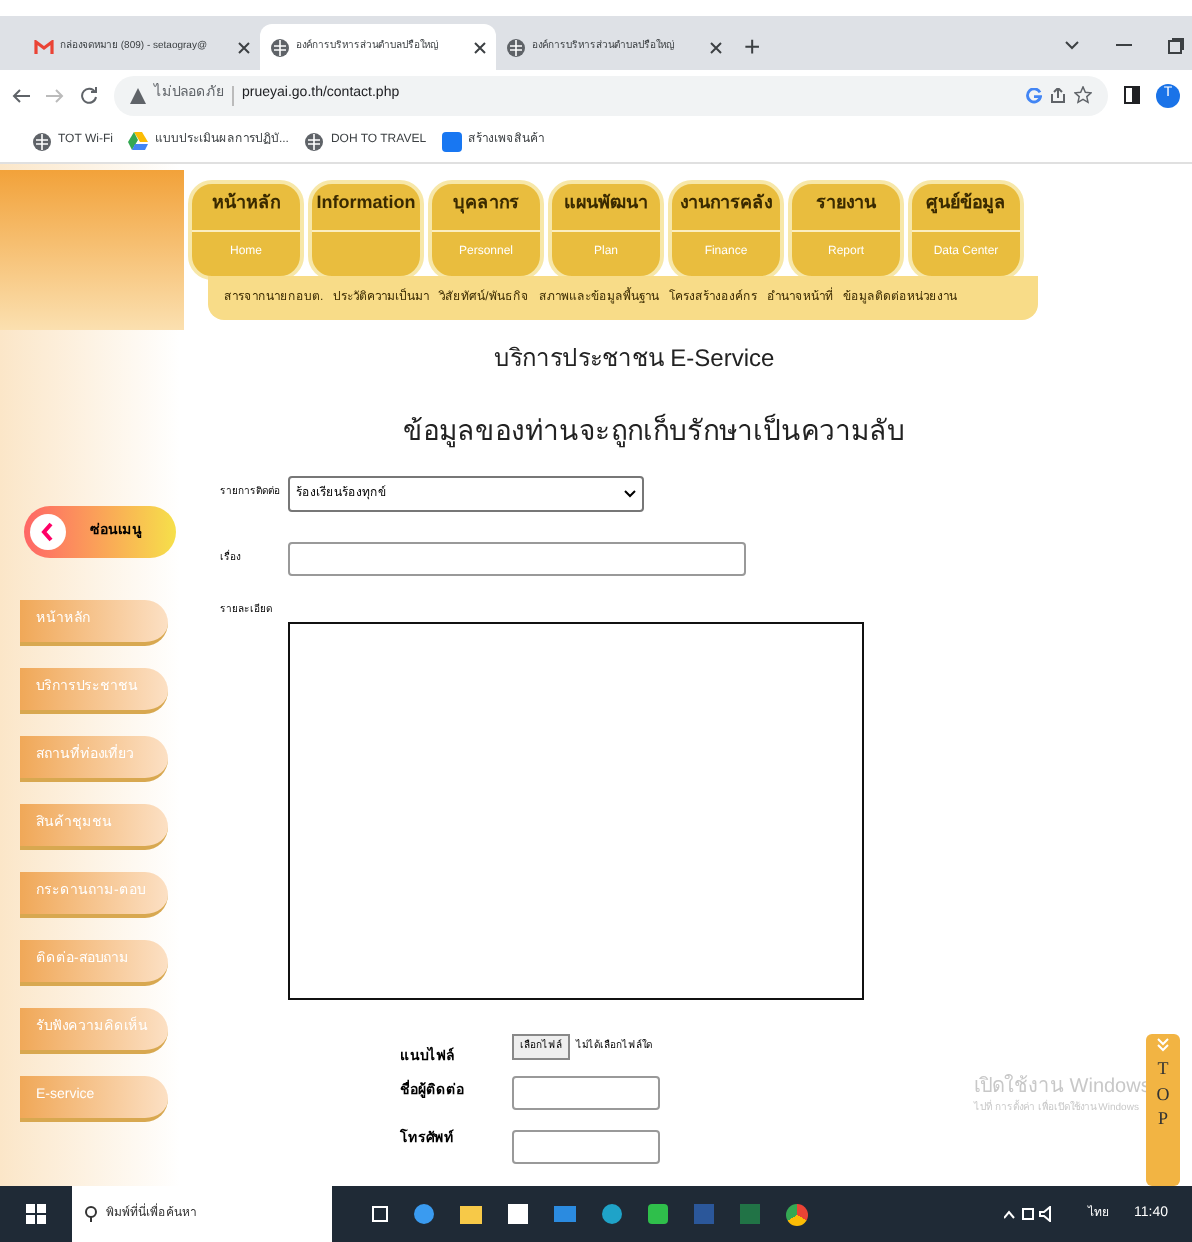 Image resolution: width=1192 pixels, height=1242 pixels. Describe the element at coordinates (634, 359) in the screenshot. I see `form-title: บริการประชาชน E-Service` at that location.